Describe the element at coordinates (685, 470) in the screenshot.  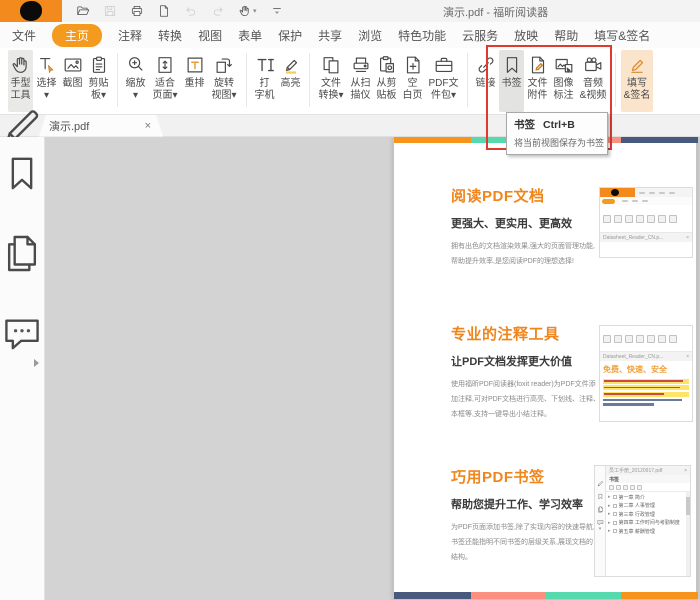
I see `mini-close-icon: ×` at that location.